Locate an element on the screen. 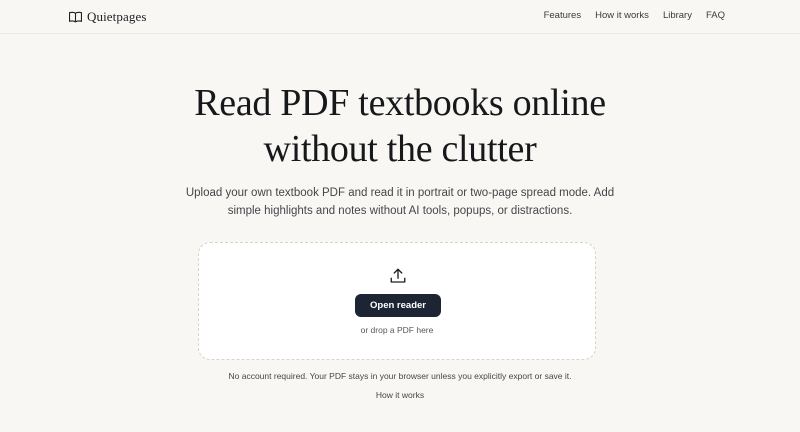 This screenshot has height=432, width=800. open-reader-button: Open reader is located at coordinates (398, 305).